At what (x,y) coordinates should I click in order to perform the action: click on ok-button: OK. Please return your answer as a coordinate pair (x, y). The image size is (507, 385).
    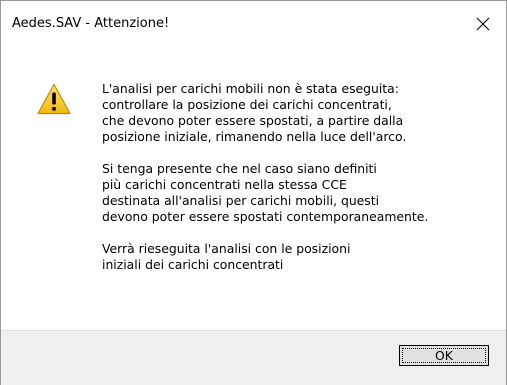
    Looking at the image, I should click on (444, 355).